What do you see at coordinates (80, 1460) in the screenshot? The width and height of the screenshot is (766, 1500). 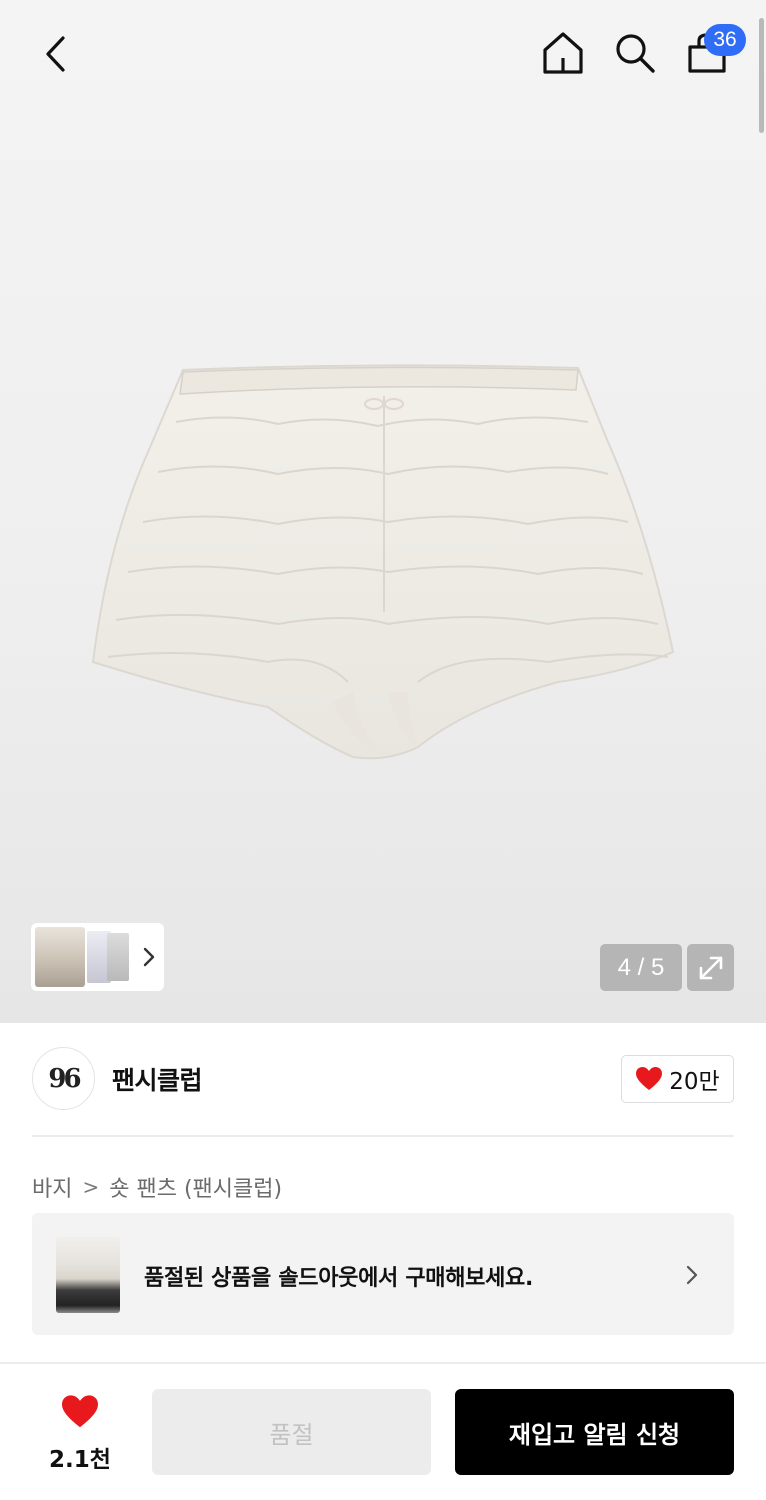 I see `wish-count: 2.1천` at bounding box center [80, 1460].